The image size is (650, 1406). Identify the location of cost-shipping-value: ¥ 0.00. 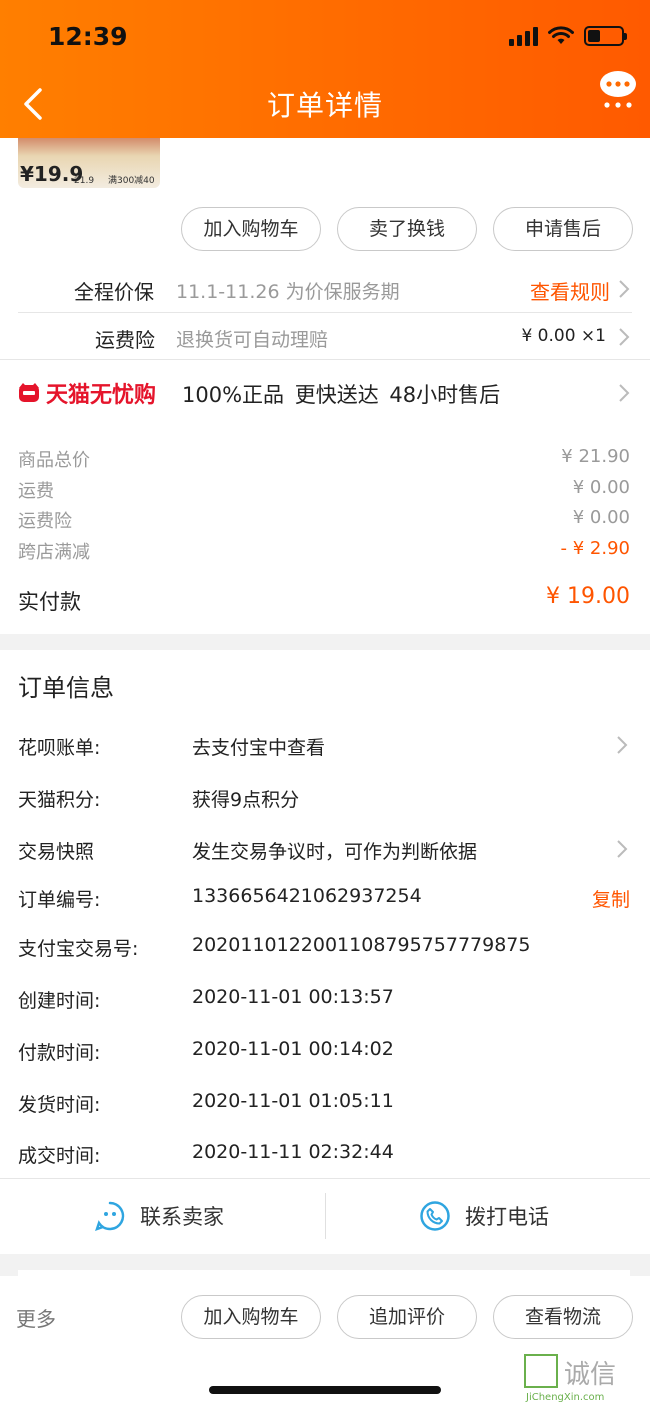
(601, 487).